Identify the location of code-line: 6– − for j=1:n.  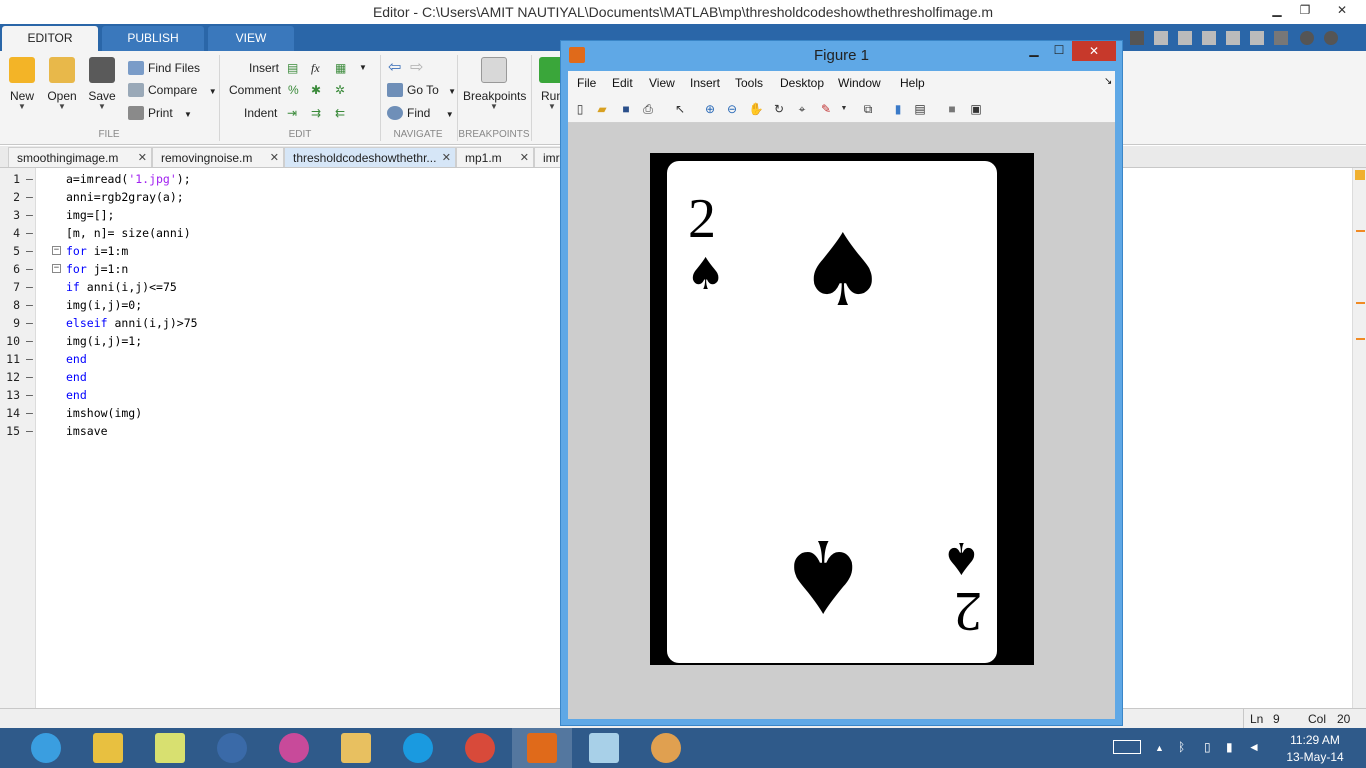
(270, 269).